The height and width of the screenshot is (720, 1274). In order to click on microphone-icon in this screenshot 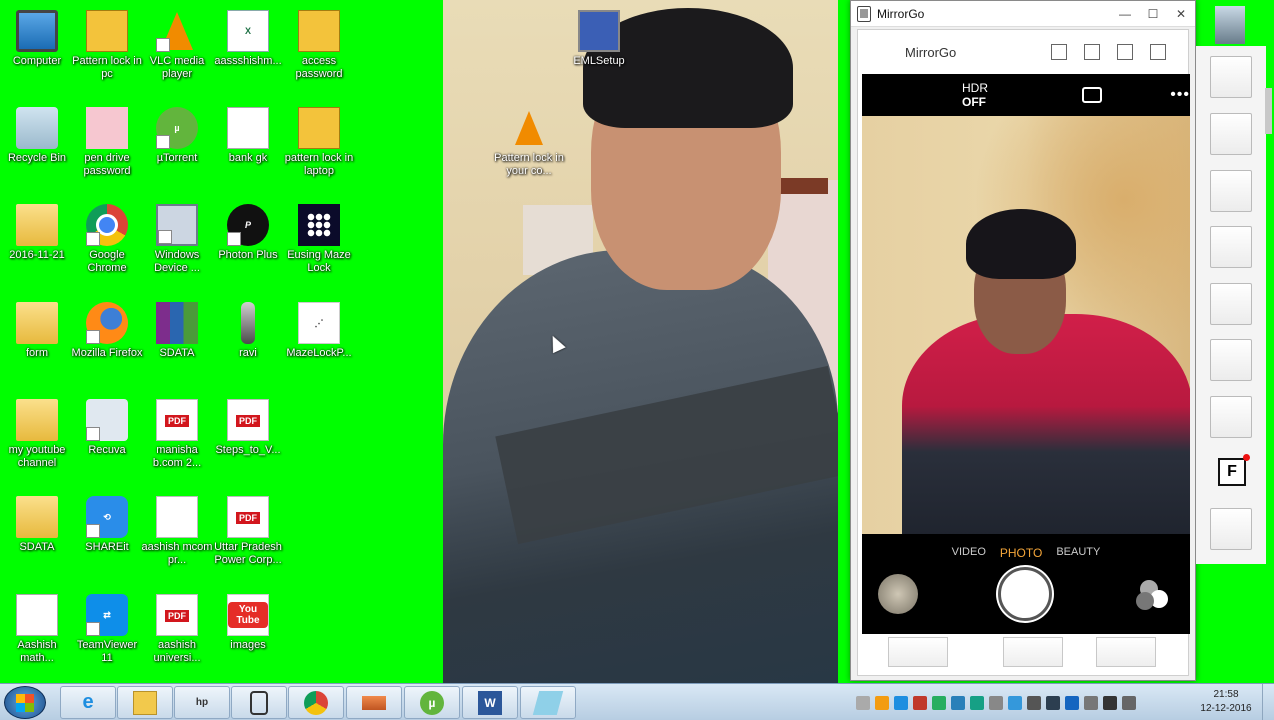, I will do `click(996, 702)`.